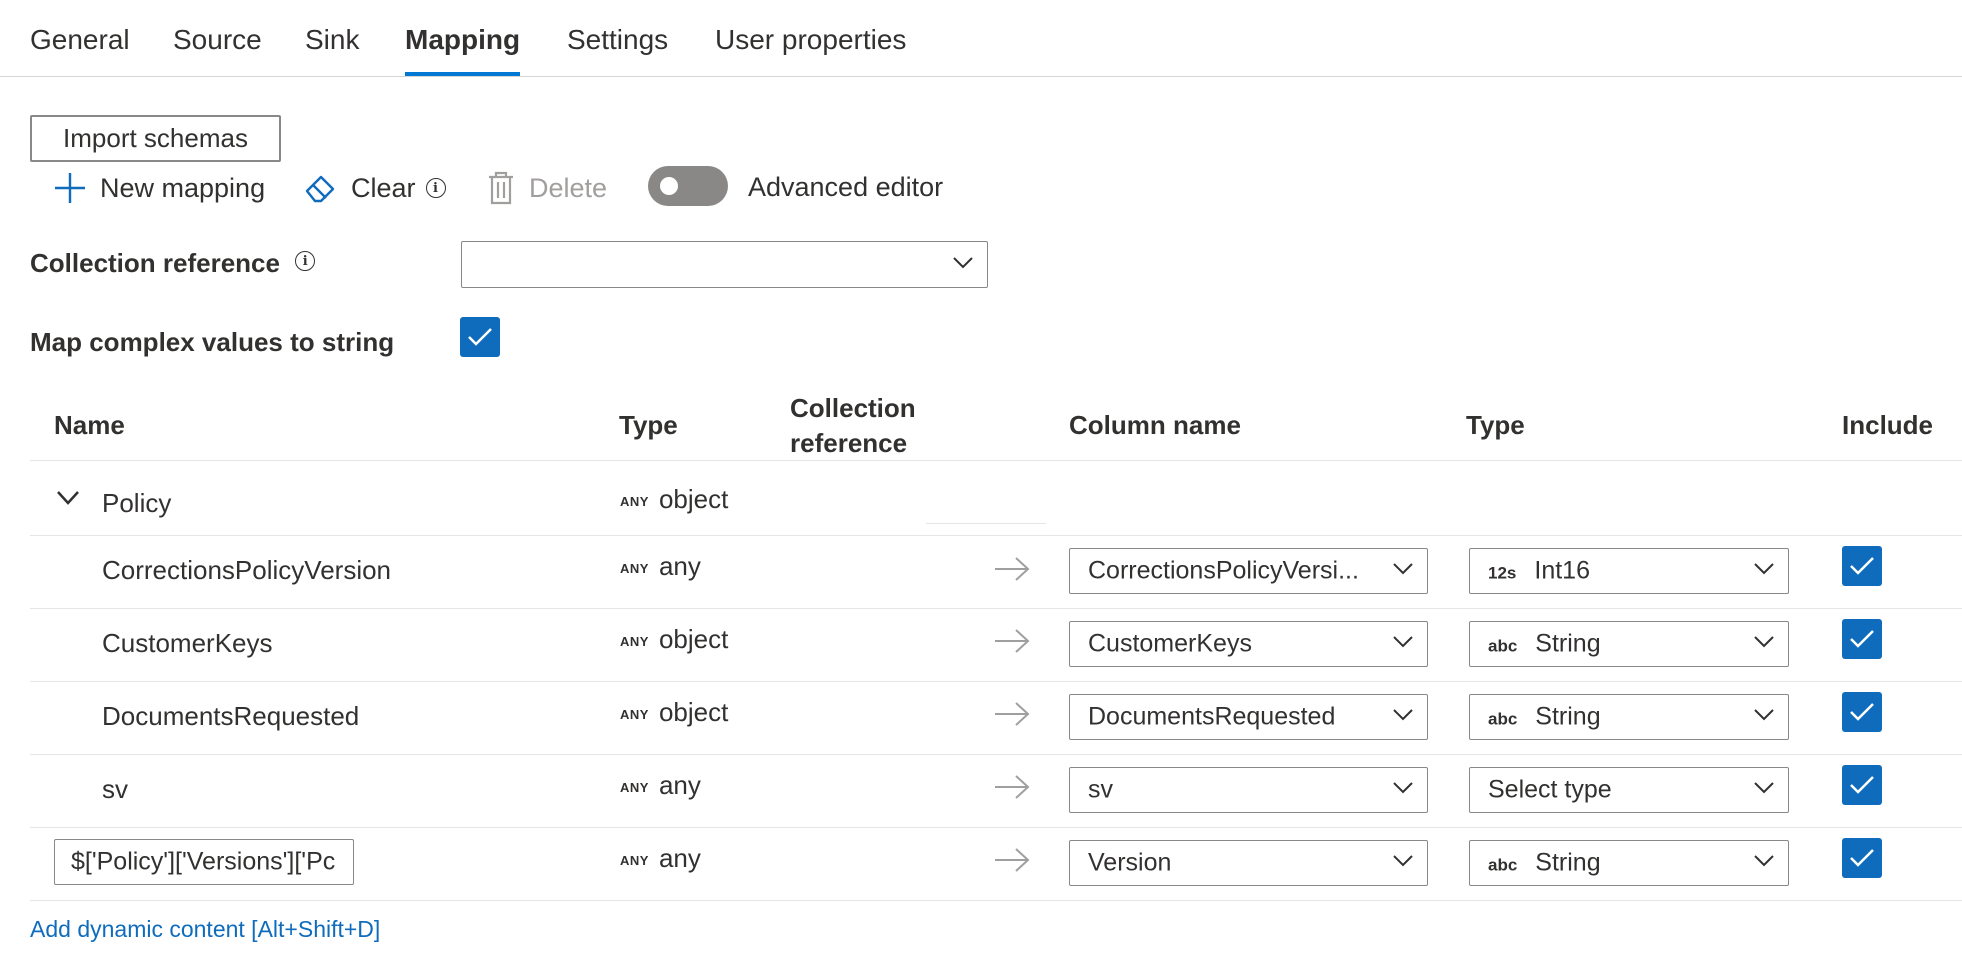 The width and height of the screenshot is (1962, 956). I want to click on advanced-editor-label: Advanced editor, so click(846, 187).